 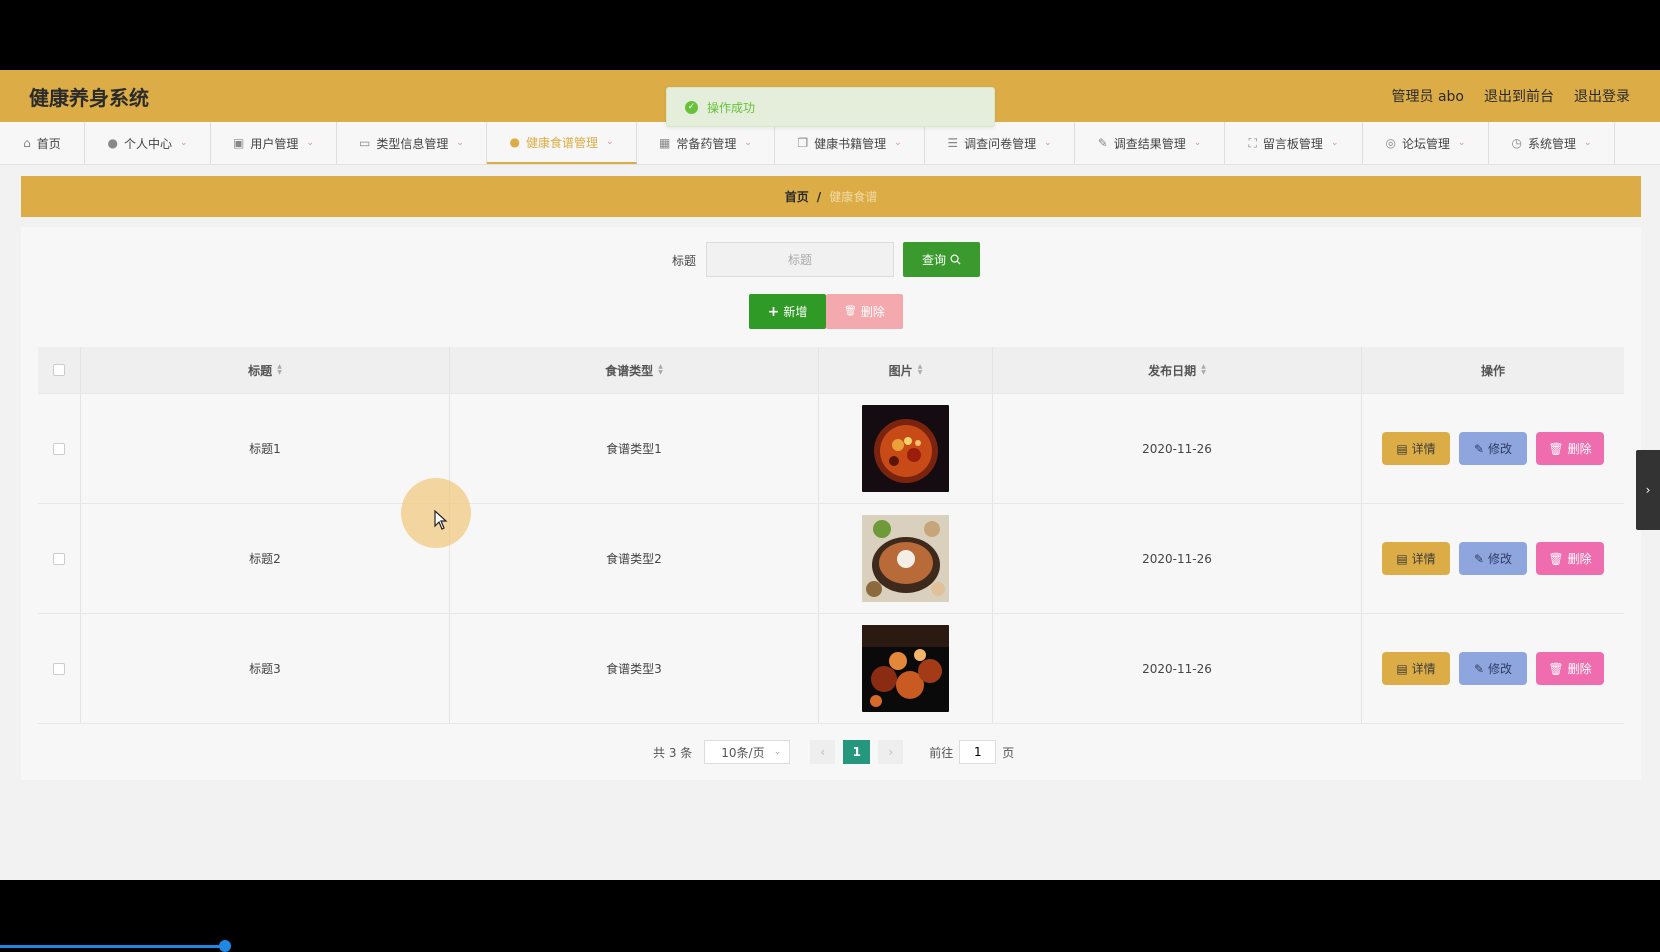 I want to click on nav-item-6: ❐ 健康书籍管理 ⌄, so click(x=850, y=143).